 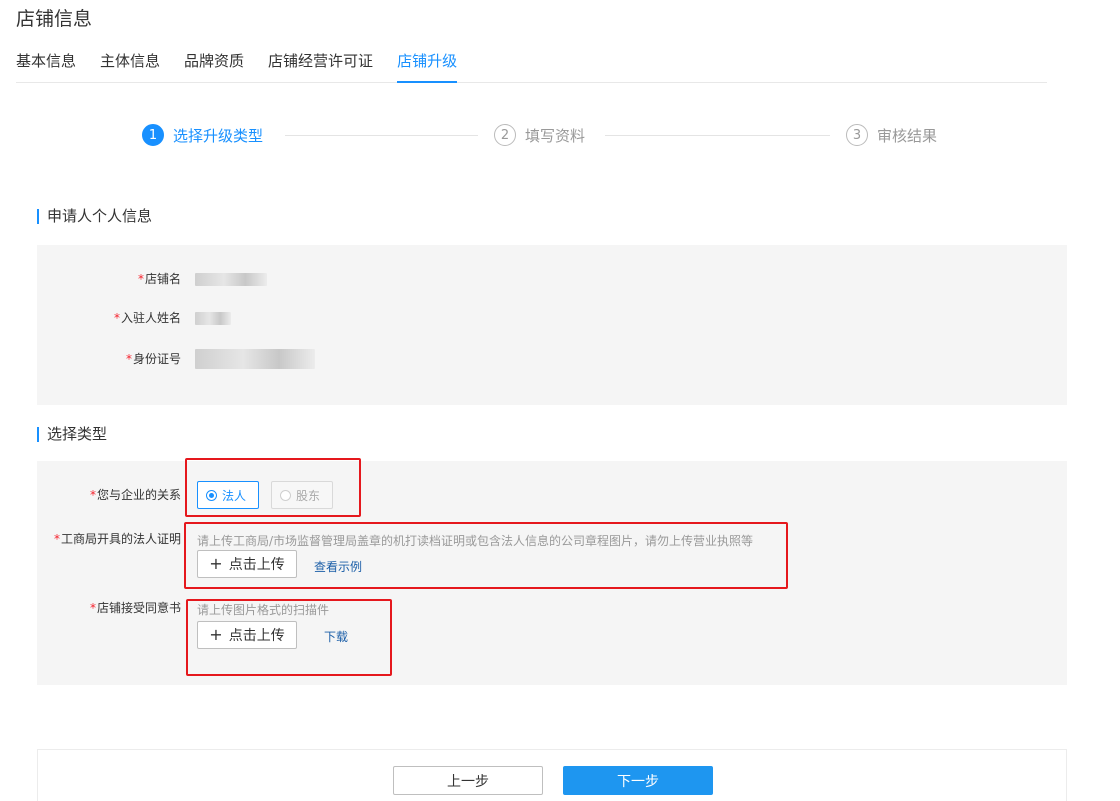 What do you see at coordinates (153, 135) in the screenshot?
I see `step-number: 1` at bounding box center [153, 135].